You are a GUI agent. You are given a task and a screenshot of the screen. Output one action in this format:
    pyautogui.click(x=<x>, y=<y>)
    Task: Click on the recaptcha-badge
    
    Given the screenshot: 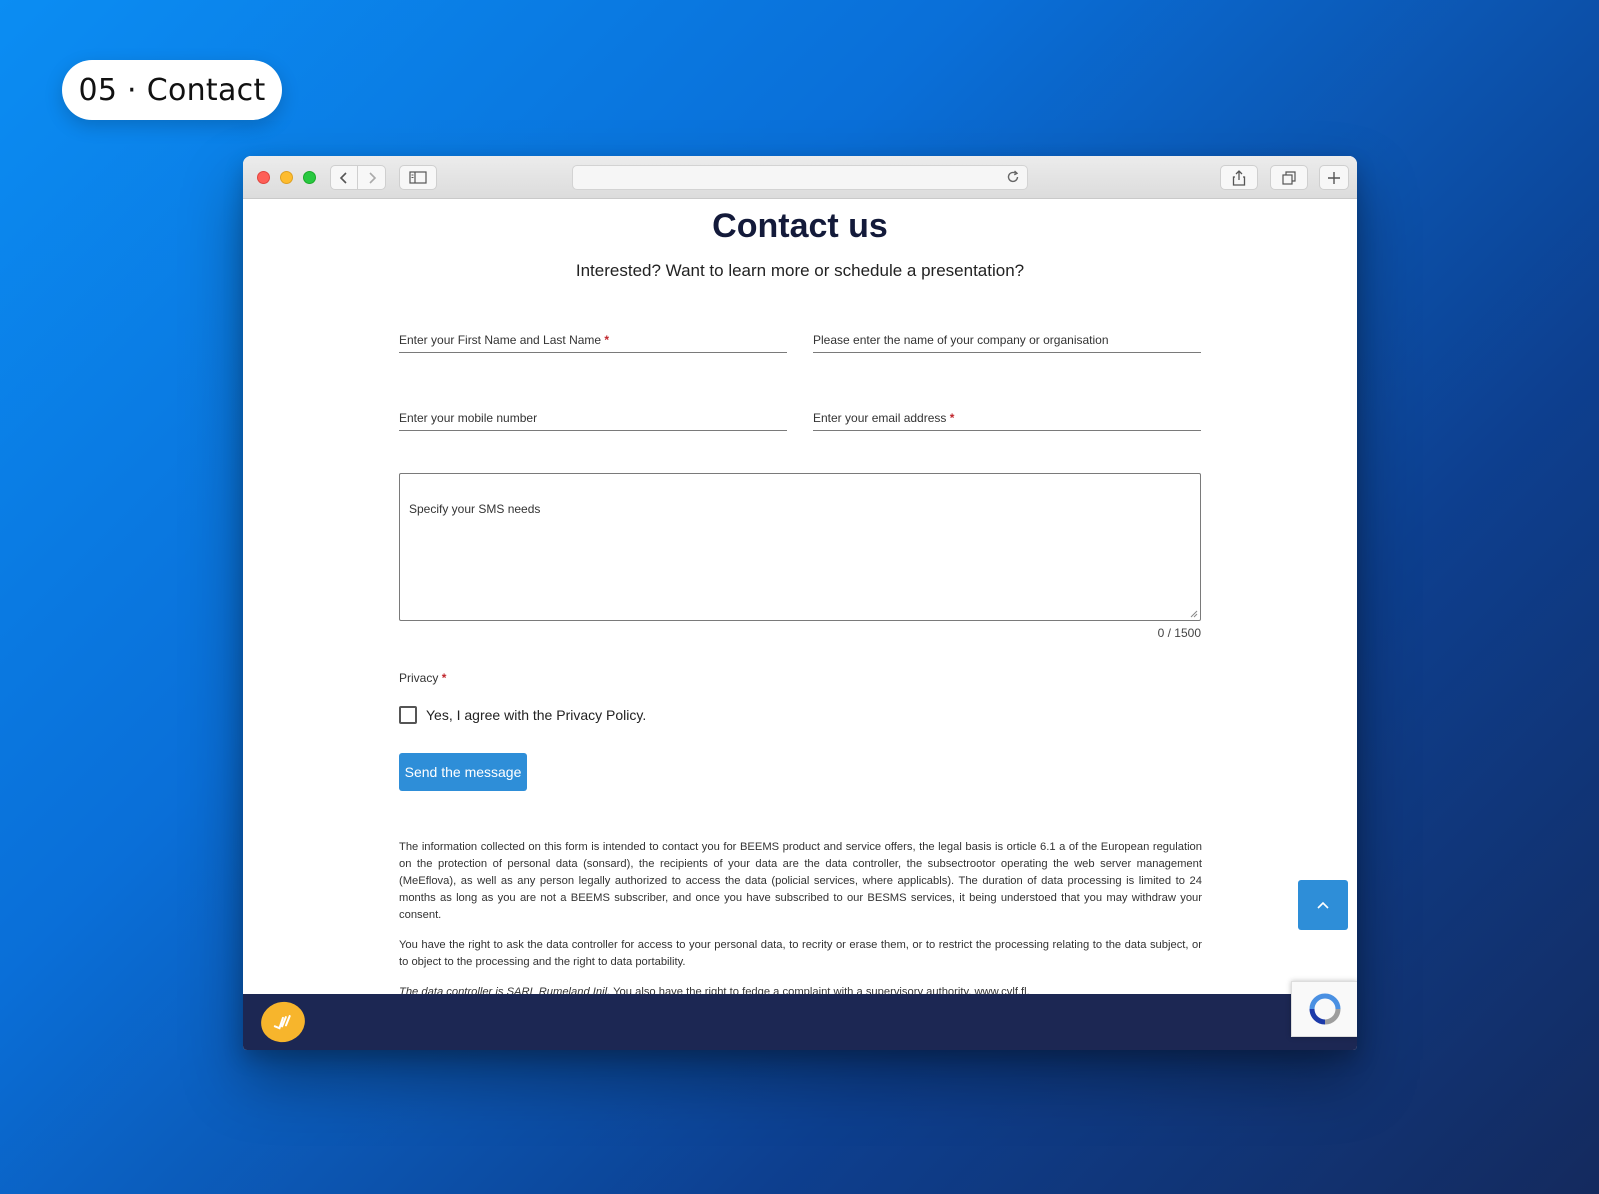 What is the action you would take?
    pyautogui.click(x=1324, y=1009)
    